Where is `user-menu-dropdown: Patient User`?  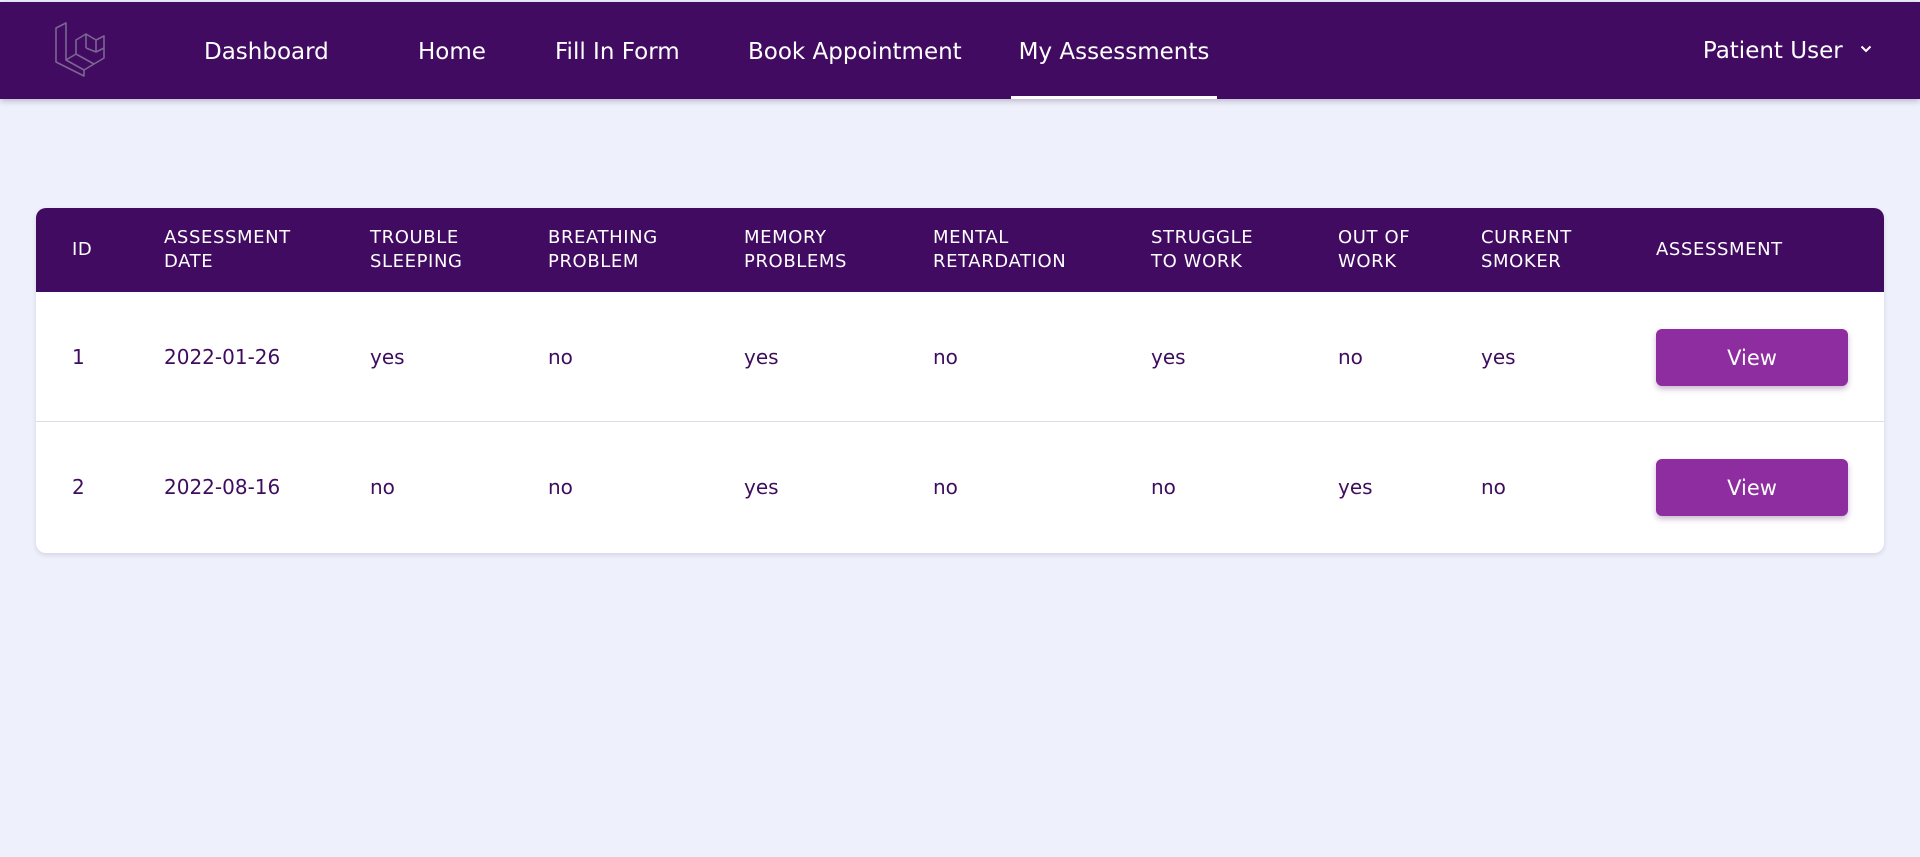 user-menu-dropdown: Patient User is located at coordinates (1787, 50).